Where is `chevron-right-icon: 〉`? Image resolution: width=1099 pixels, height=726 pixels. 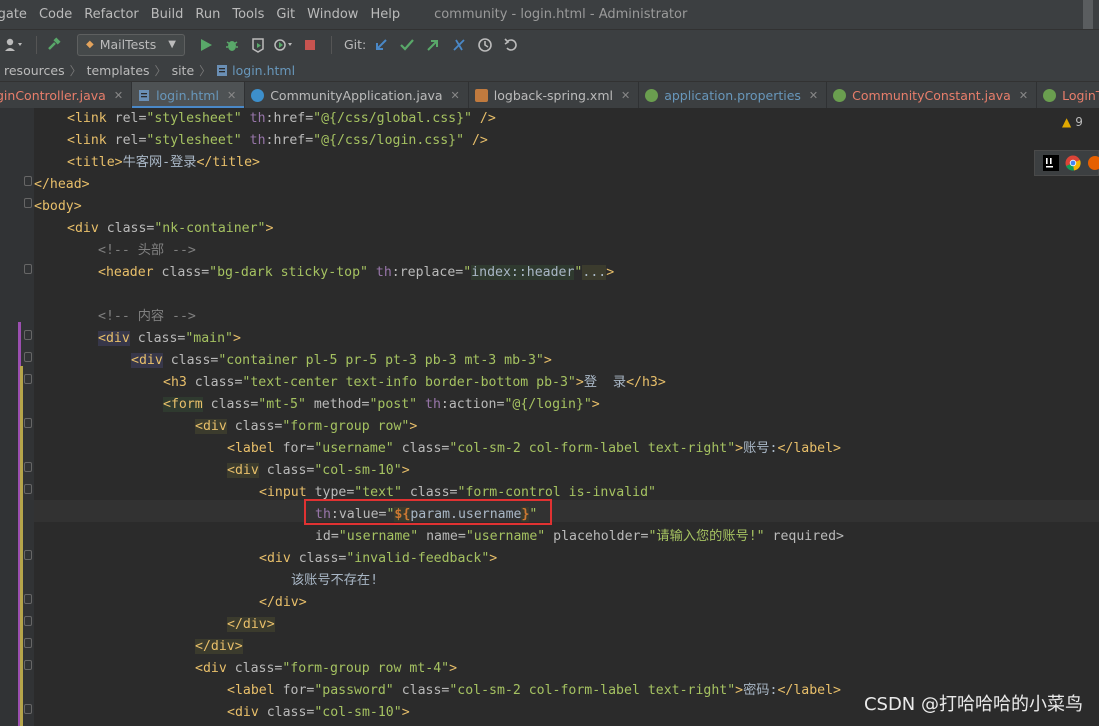 chevron-right-icon: 〉 is located at coordinates (160, 70).